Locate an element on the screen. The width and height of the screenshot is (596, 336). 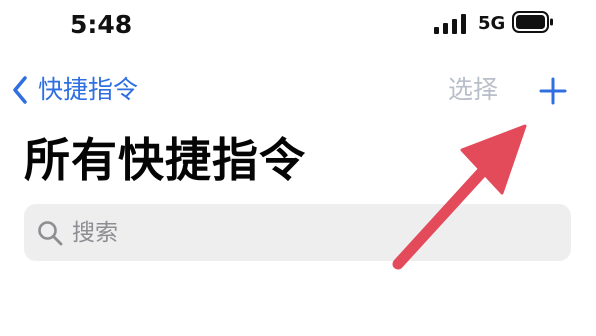
search-icon is located at coordinates (50, 232).